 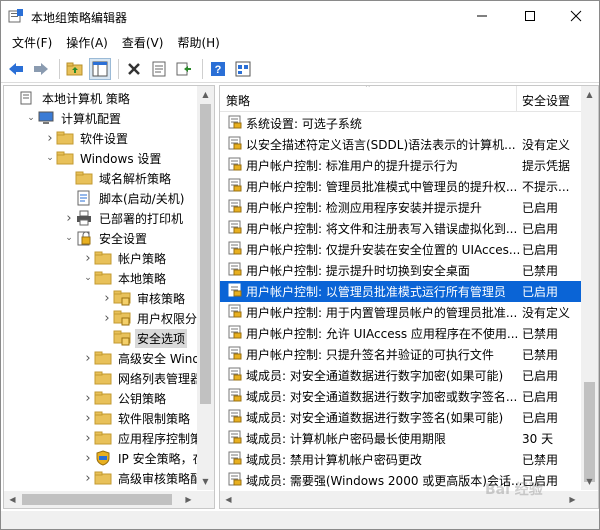 I want to click on tree-node: 域名解析策略, so click(x=118, y=178).